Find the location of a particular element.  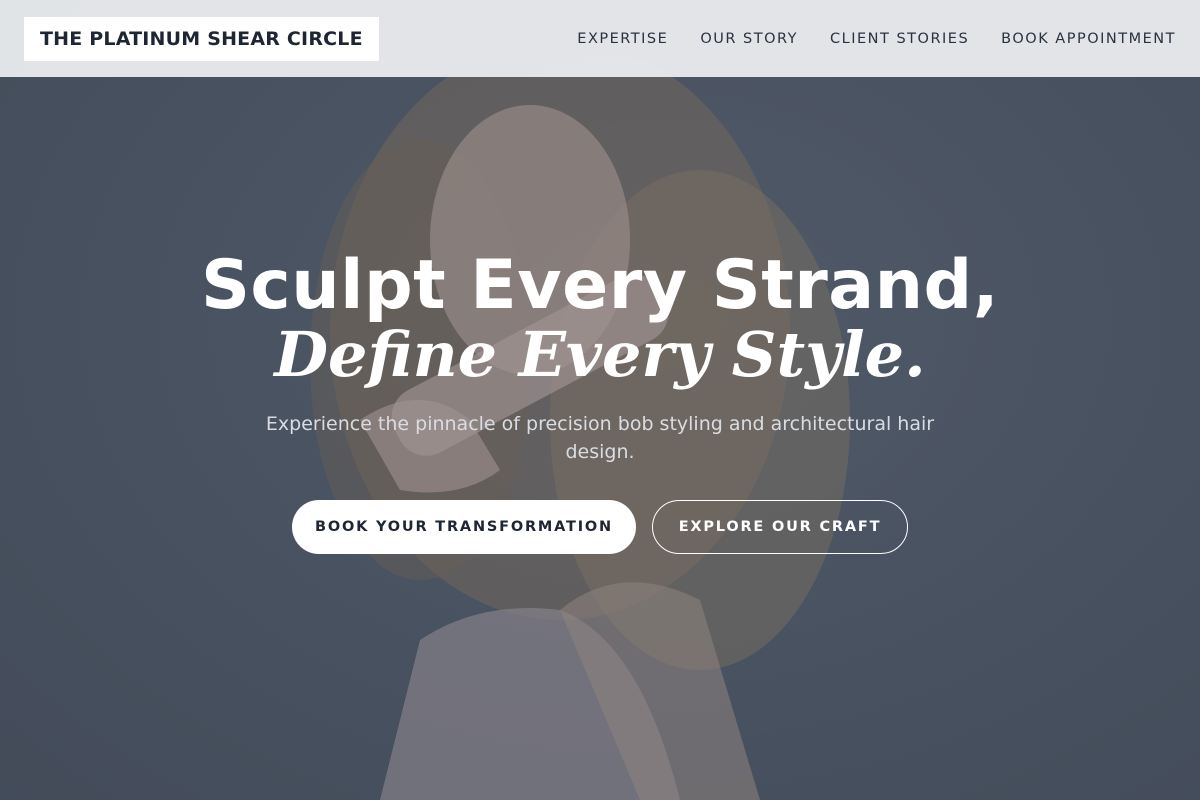

book-transformation-button: BOOK YOUR TRANSFORMATION is located at coordinates (464, 527).